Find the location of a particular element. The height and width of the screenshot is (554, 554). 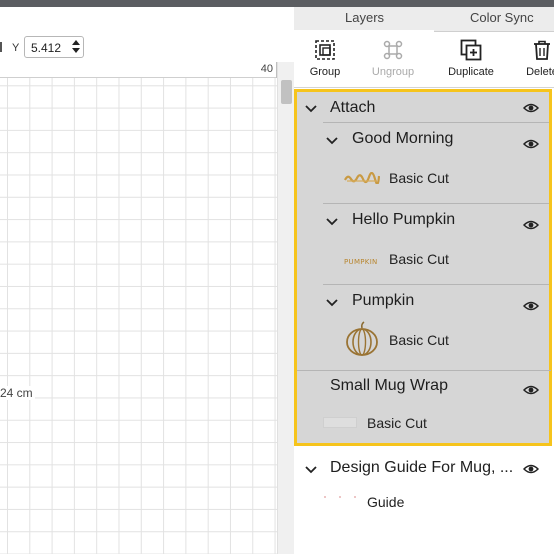

layer-group-attach: Attach is located at coordinates (424, 108).